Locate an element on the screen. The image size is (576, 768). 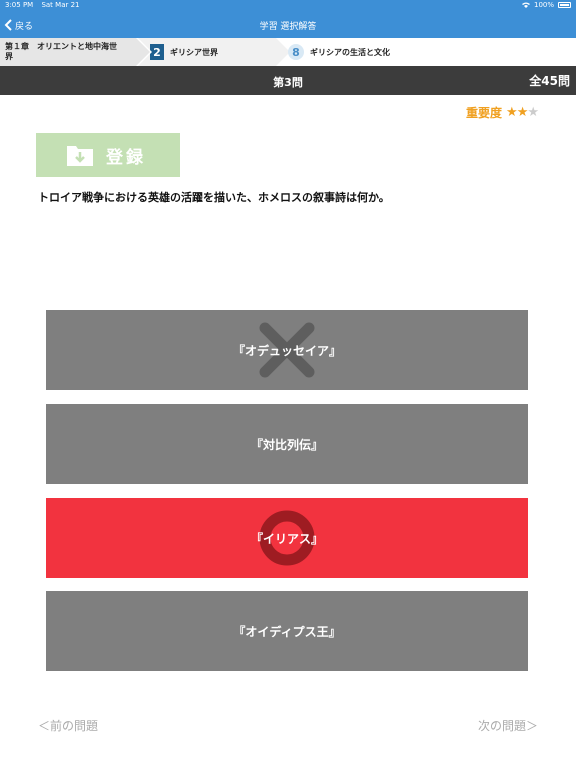
question-header: 第3問 全45問 is located at coordinates (288, 80).